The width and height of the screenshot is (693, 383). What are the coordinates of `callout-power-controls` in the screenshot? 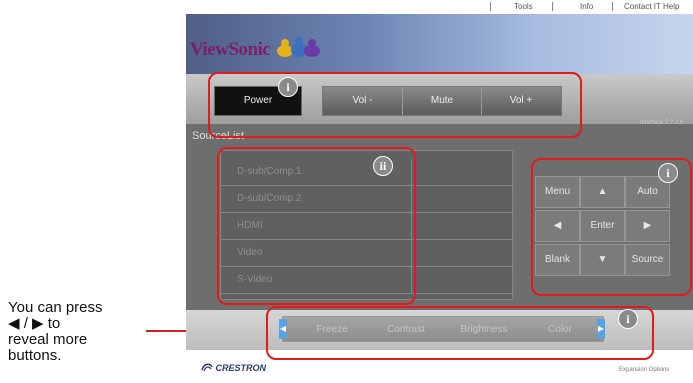 It's located at (395, 105).